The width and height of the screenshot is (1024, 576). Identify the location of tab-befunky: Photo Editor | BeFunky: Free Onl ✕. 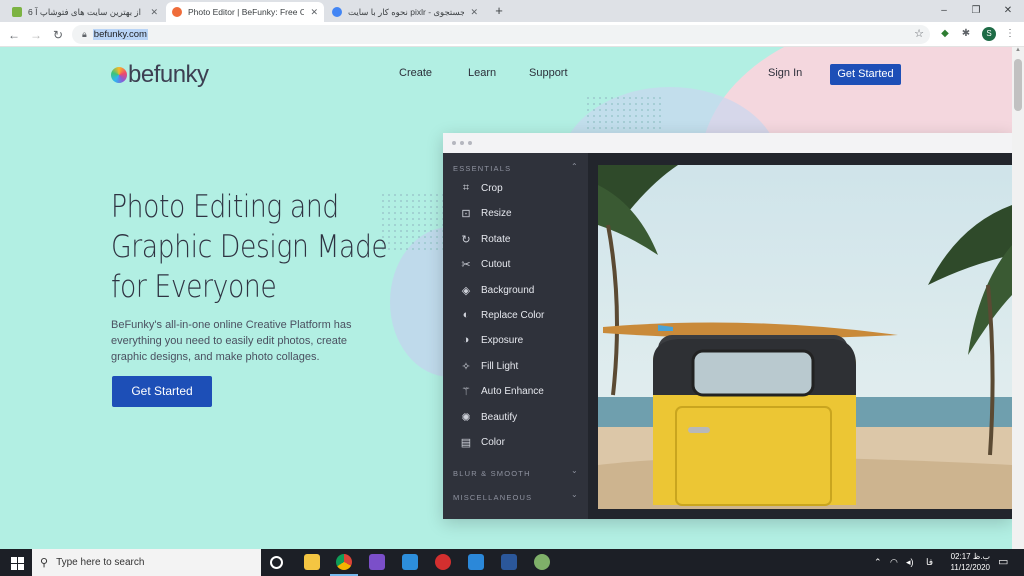
(245, 12).